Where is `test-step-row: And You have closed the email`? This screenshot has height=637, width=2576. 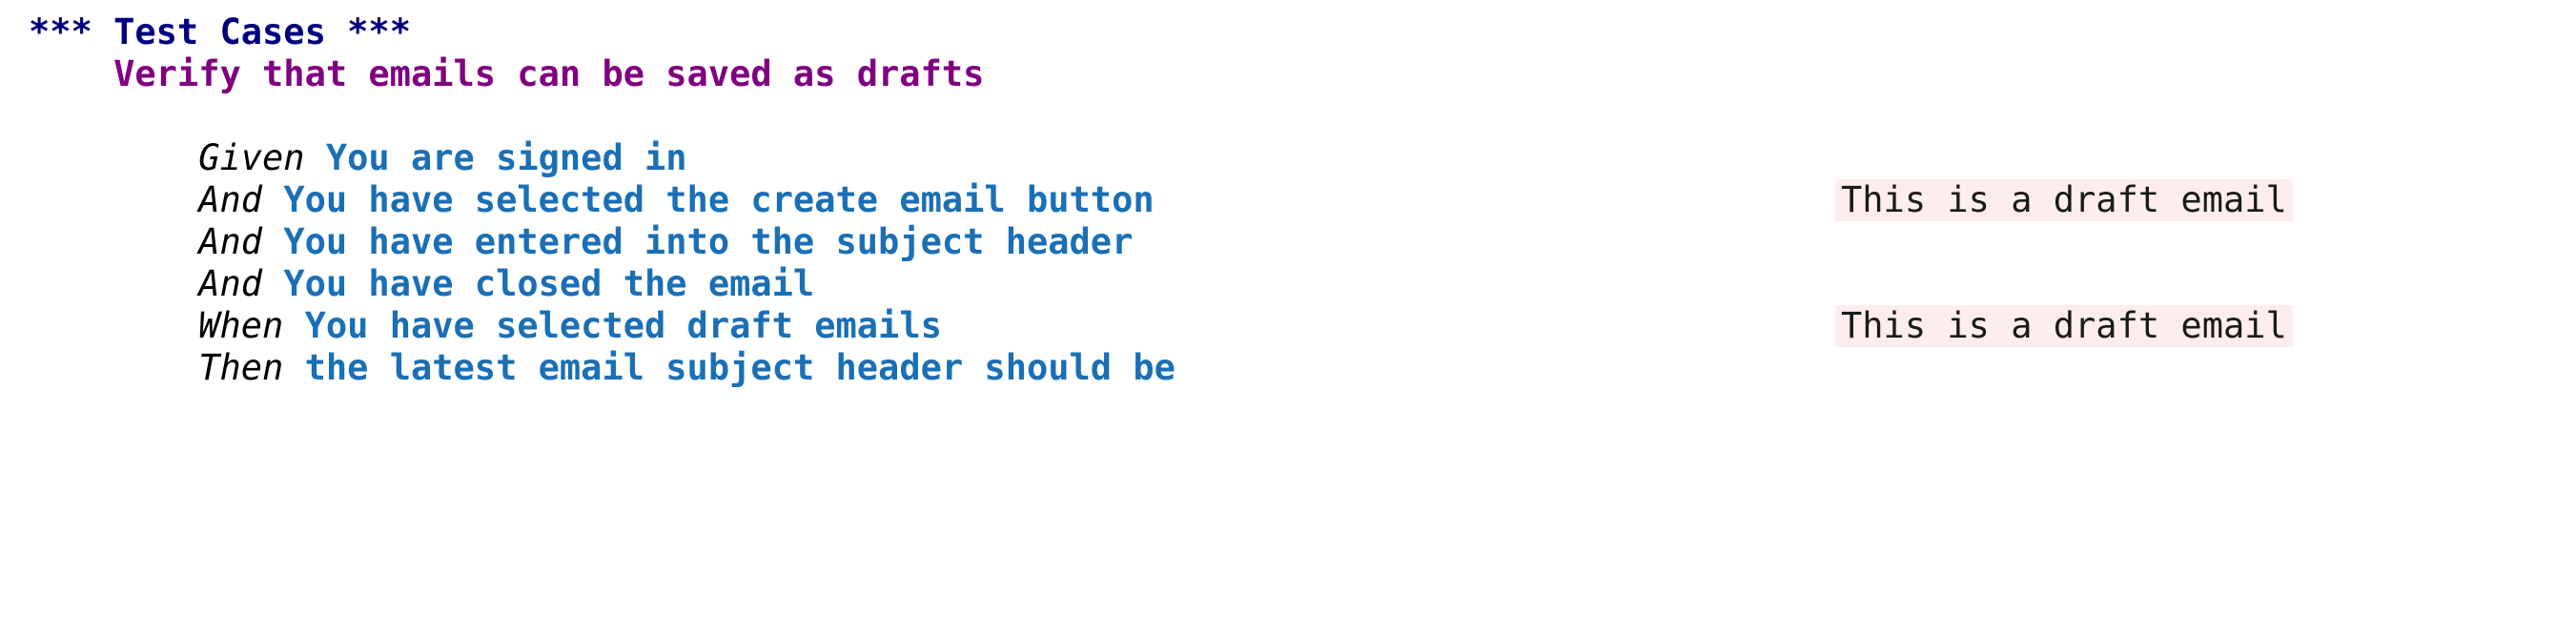 test-step-row: And You have closed the email is located at coordinates (1288, 262).